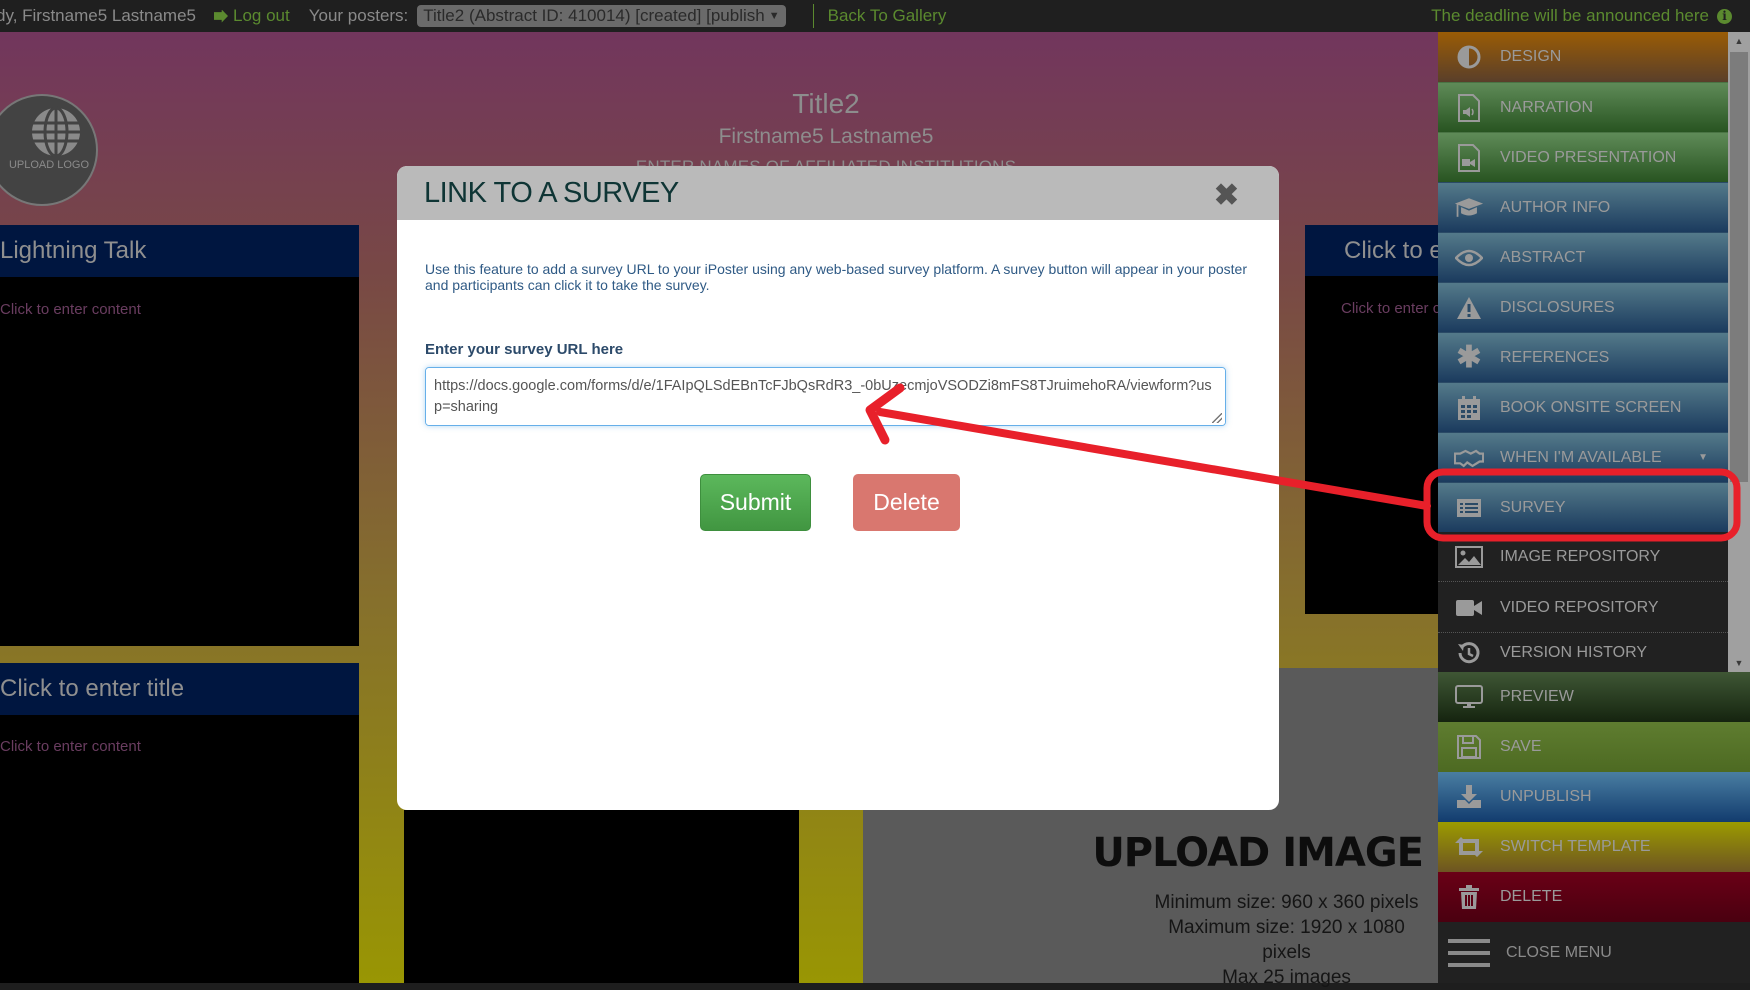 The height and width of the screenshot is (990, 1750). I want to click on video-file-icon, so click(1469, 158).